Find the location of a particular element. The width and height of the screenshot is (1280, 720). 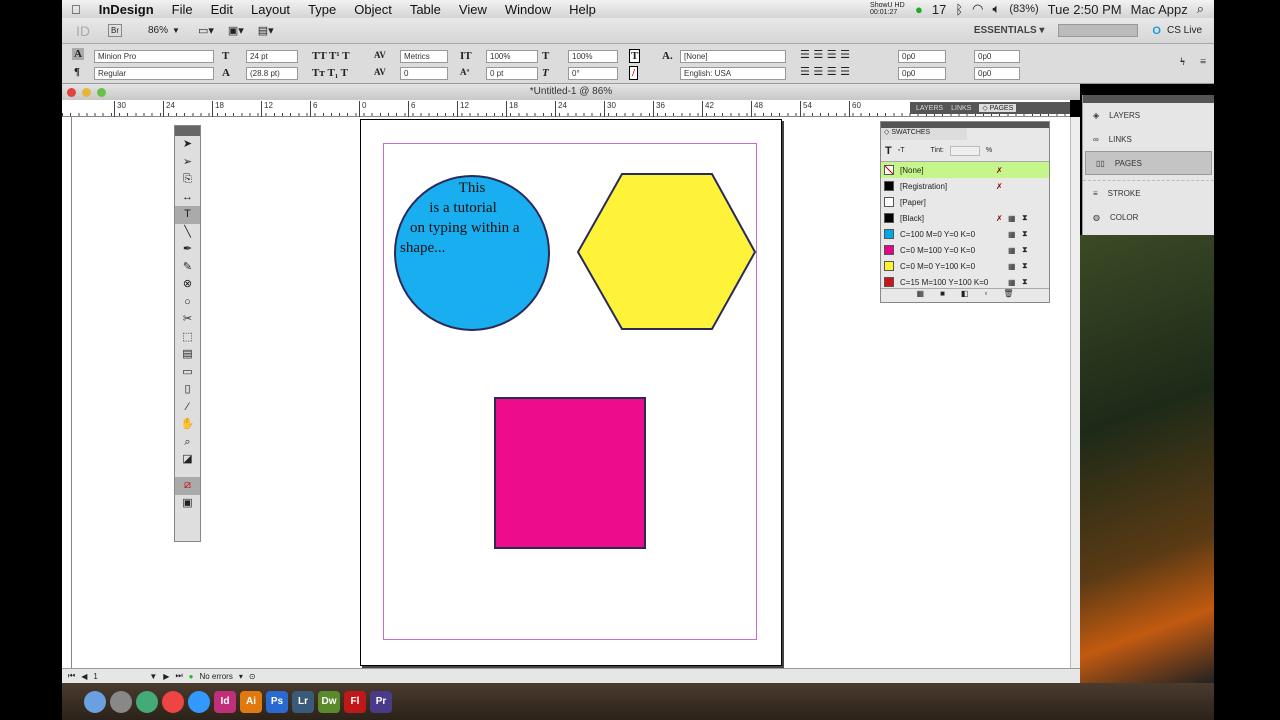

dock-item: Ai is located at coordinates (251, 701).